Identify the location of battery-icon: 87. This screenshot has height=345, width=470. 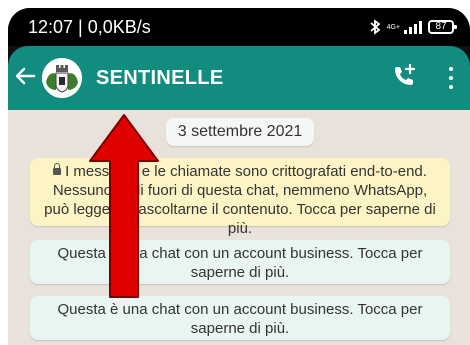
(442, 27).